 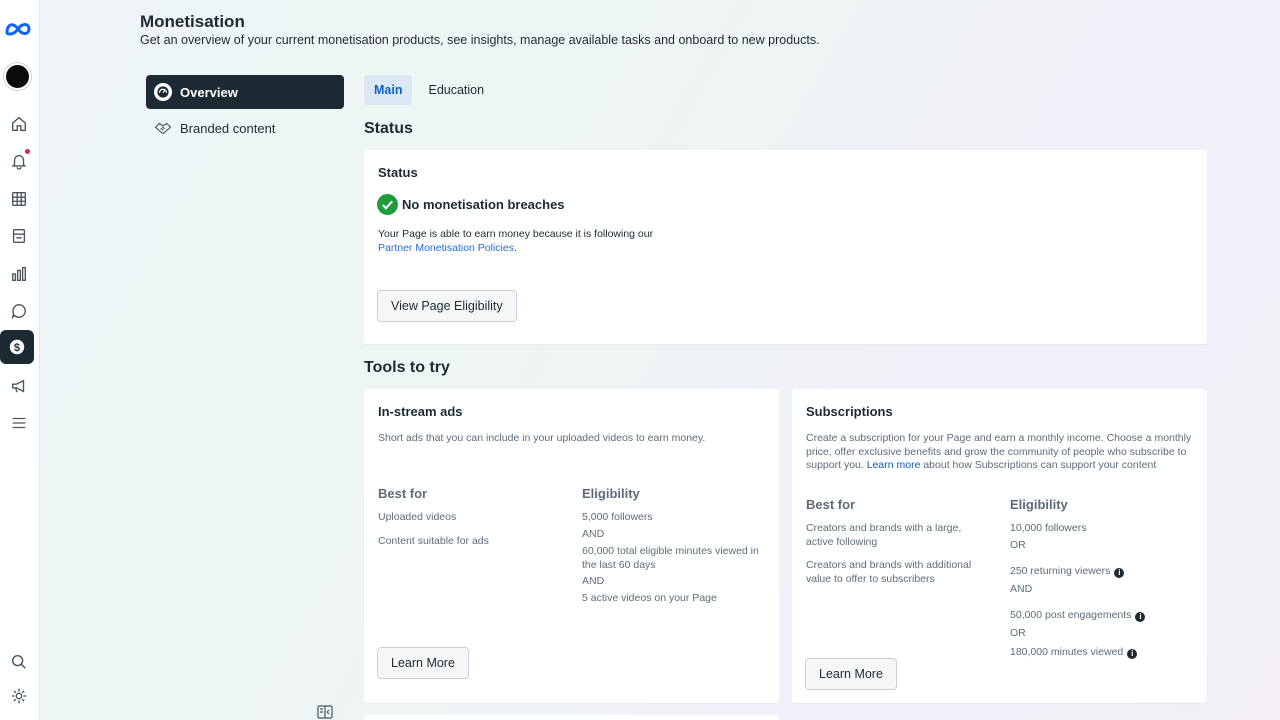 I want to click on status-section-title: Status, so click(x=388, y=128).